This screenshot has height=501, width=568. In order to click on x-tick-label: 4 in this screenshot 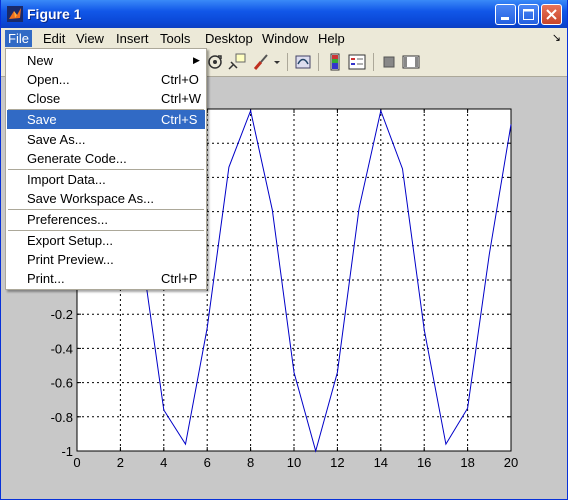, I will do `click(163, 462)`.